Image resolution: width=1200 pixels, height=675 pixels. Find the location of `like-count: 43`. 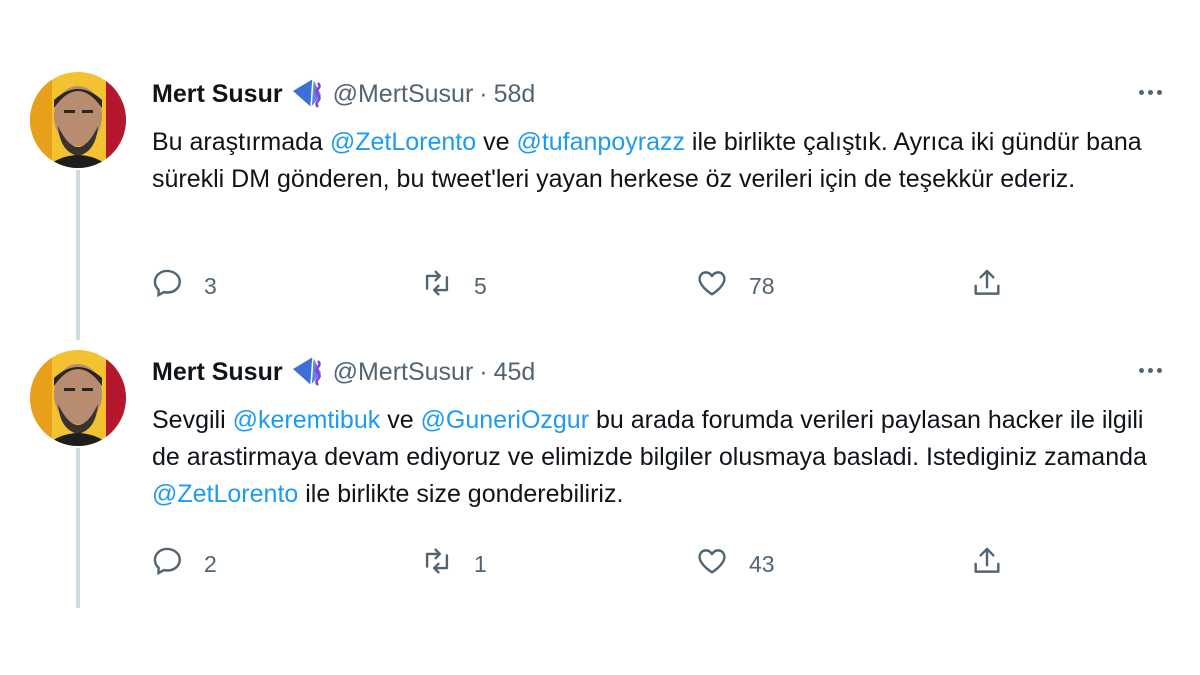

like-count: 43 is located at coordinates (762, 563).